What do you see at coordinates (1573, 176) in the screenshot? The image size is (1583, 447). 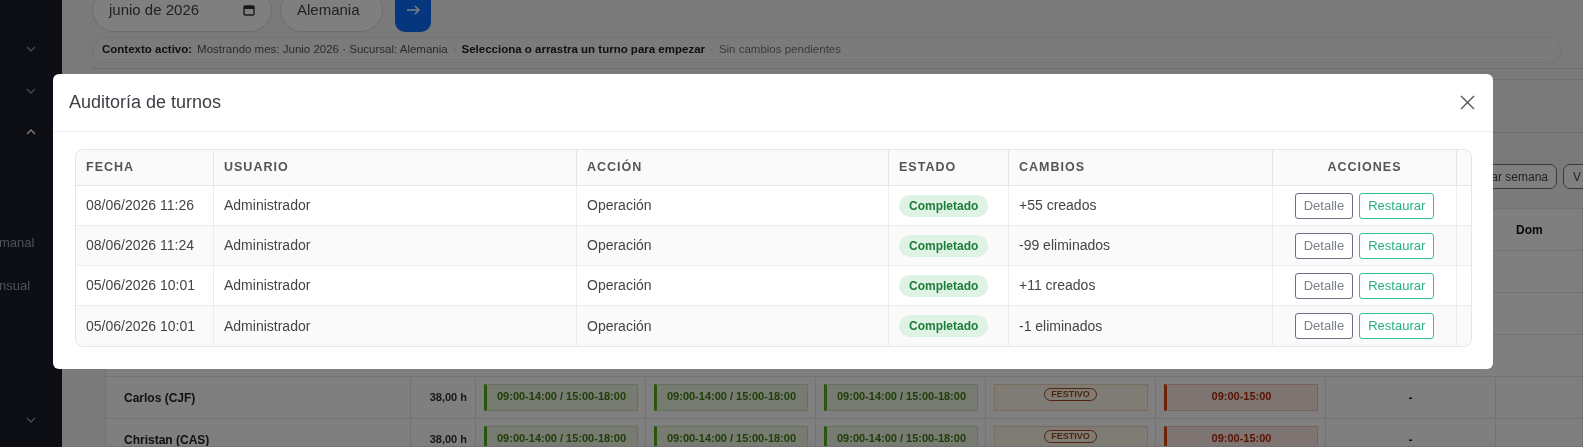 I see `toolbar-button: V` at bounding box center [1573, 176].